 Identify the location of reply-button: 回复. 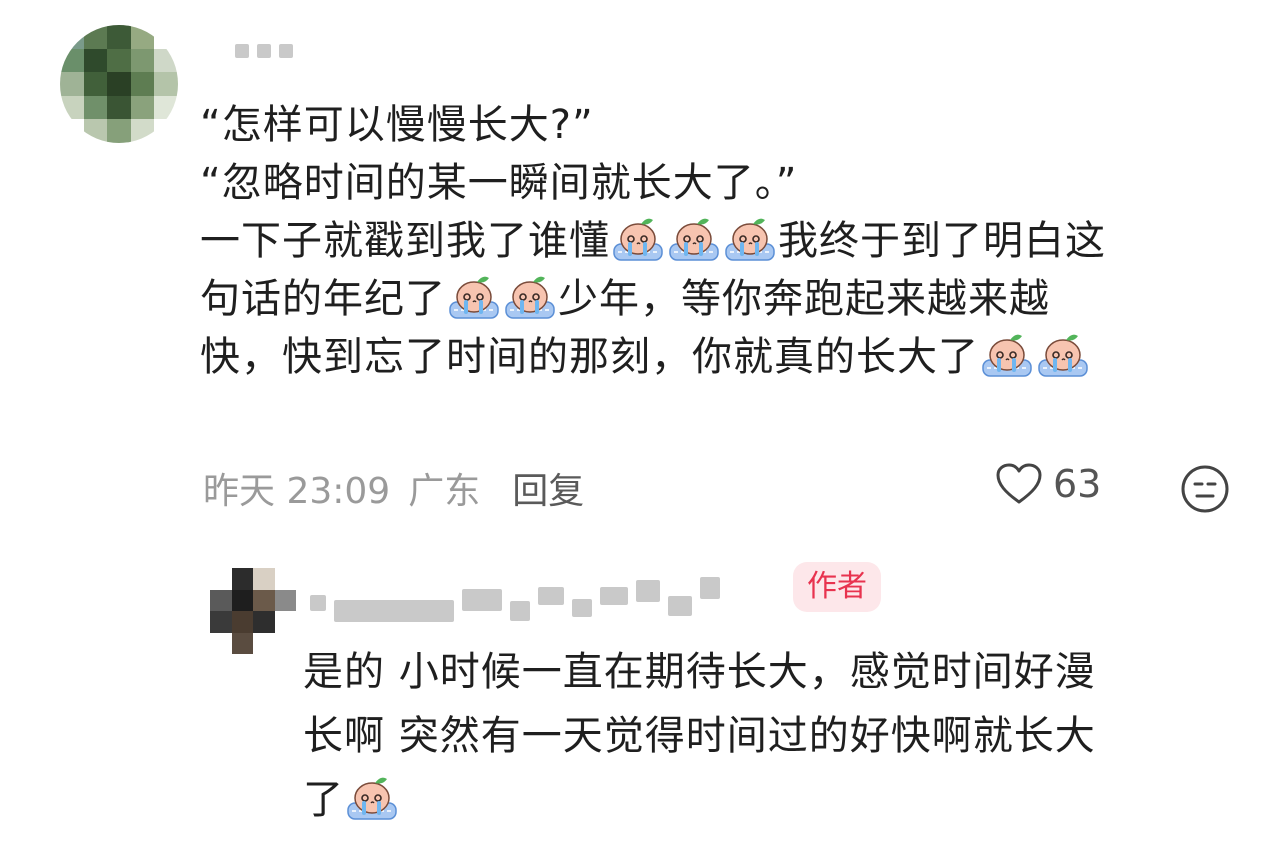
(548, 488).